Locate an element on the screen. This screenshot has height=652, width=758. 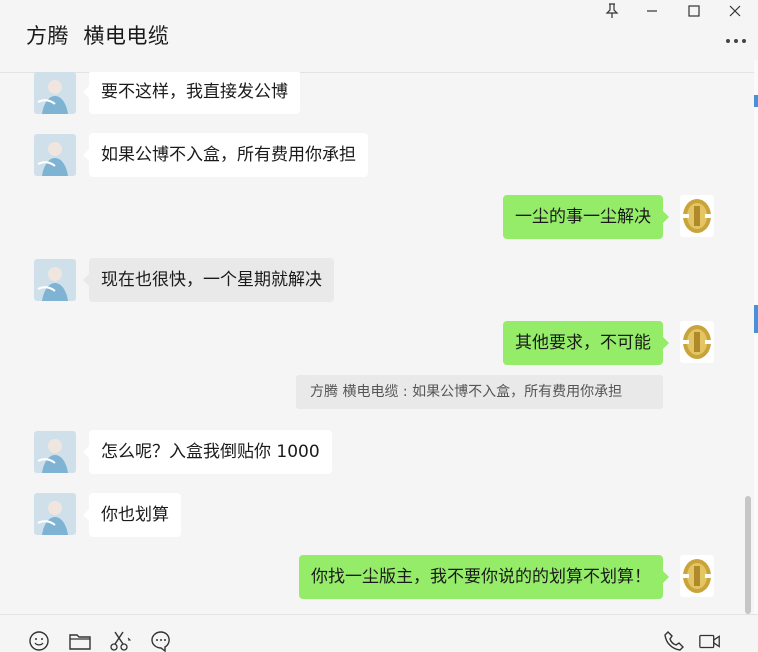
message-bubble-sent: 其他要求，不可能 is located at coordinates (586, 343).